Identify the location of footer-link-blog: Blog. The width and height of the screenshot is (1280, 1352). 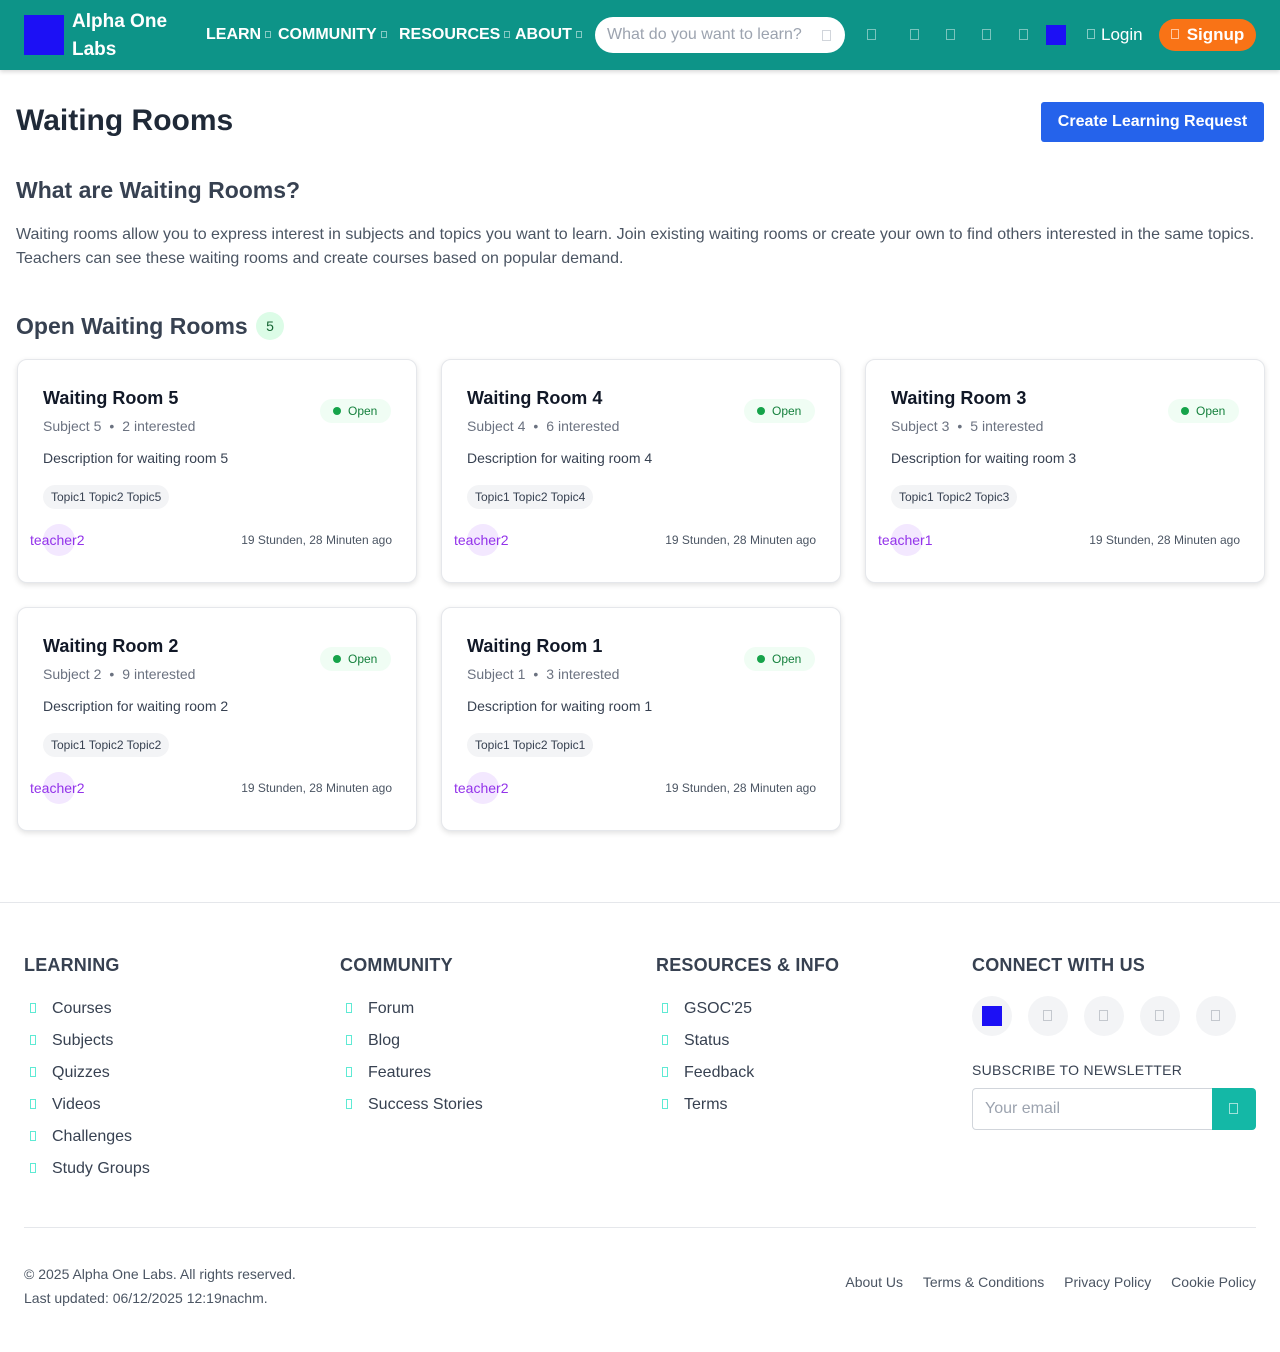
(411, 1046).